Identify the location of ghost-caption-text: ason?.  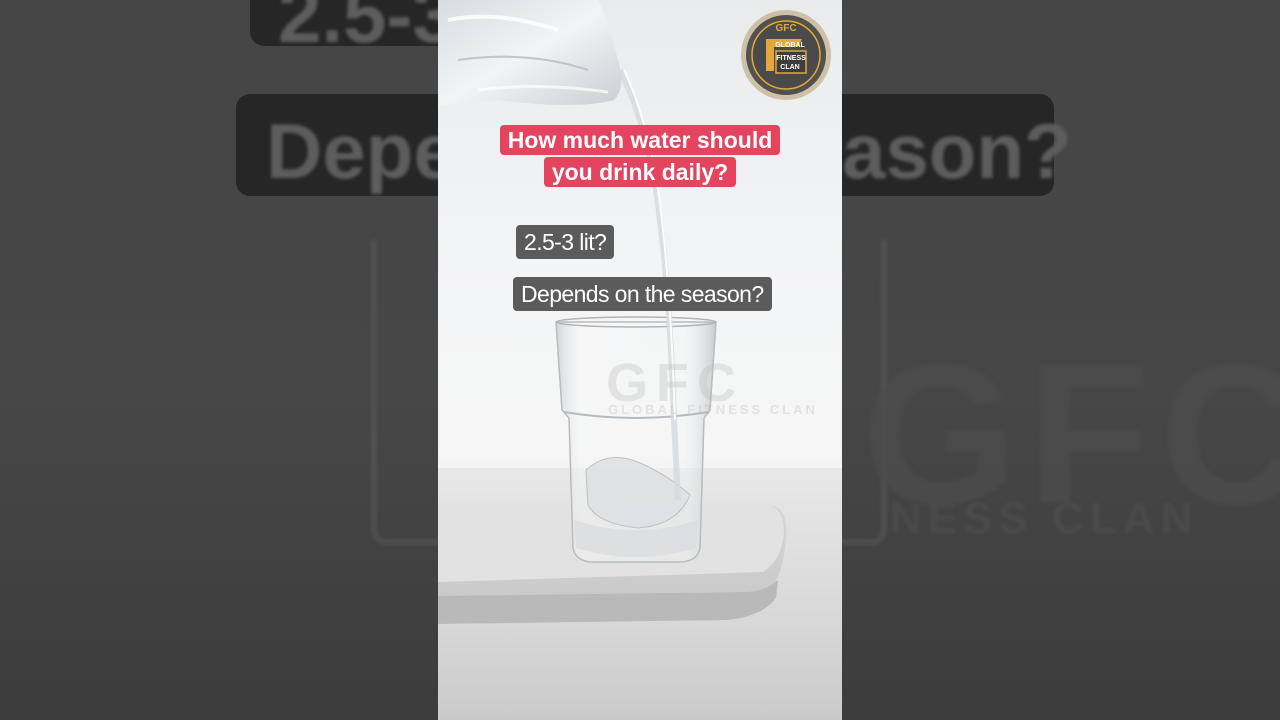
(957, 151).